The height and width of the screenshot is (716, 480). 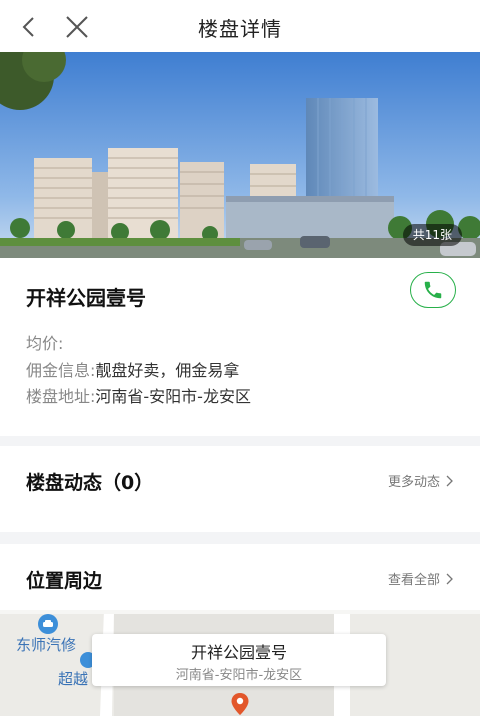 I want to click on address-label: 楼盘地址:, so click(x=61, y=396).